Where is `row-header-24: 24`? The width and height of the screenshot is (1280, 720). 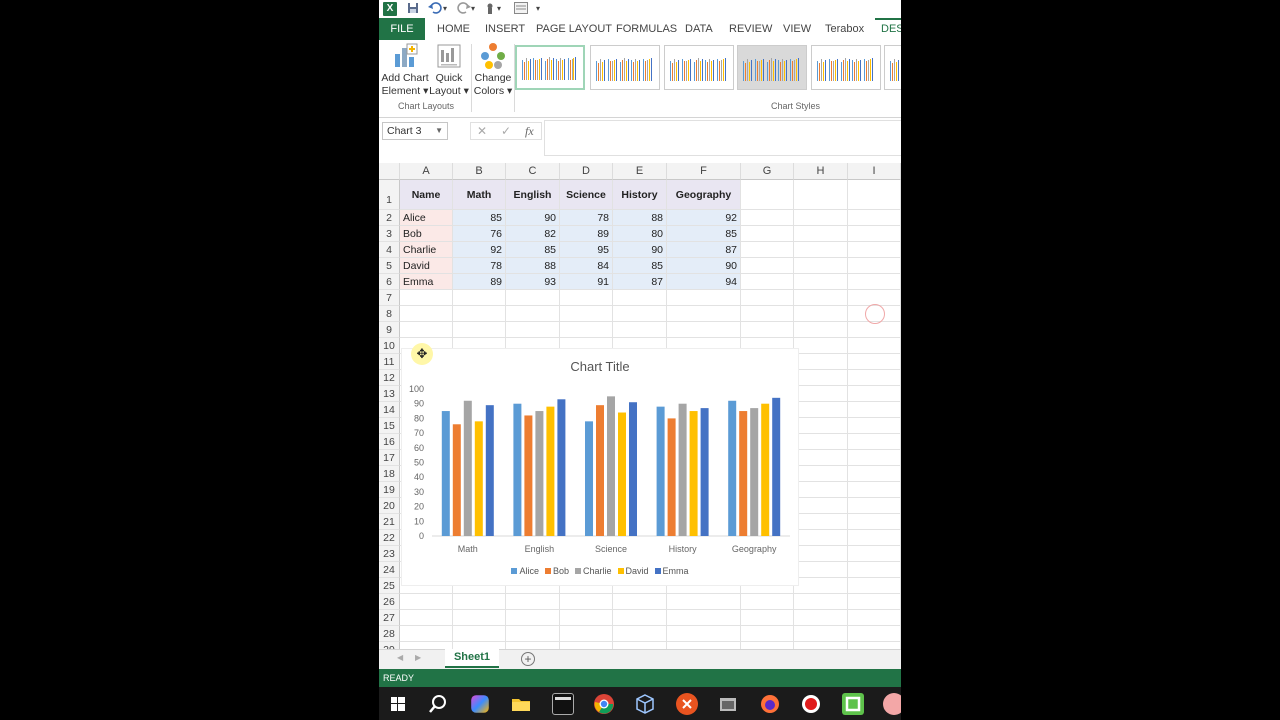 row-header-24: 24 is located at coordinates (389, 570).